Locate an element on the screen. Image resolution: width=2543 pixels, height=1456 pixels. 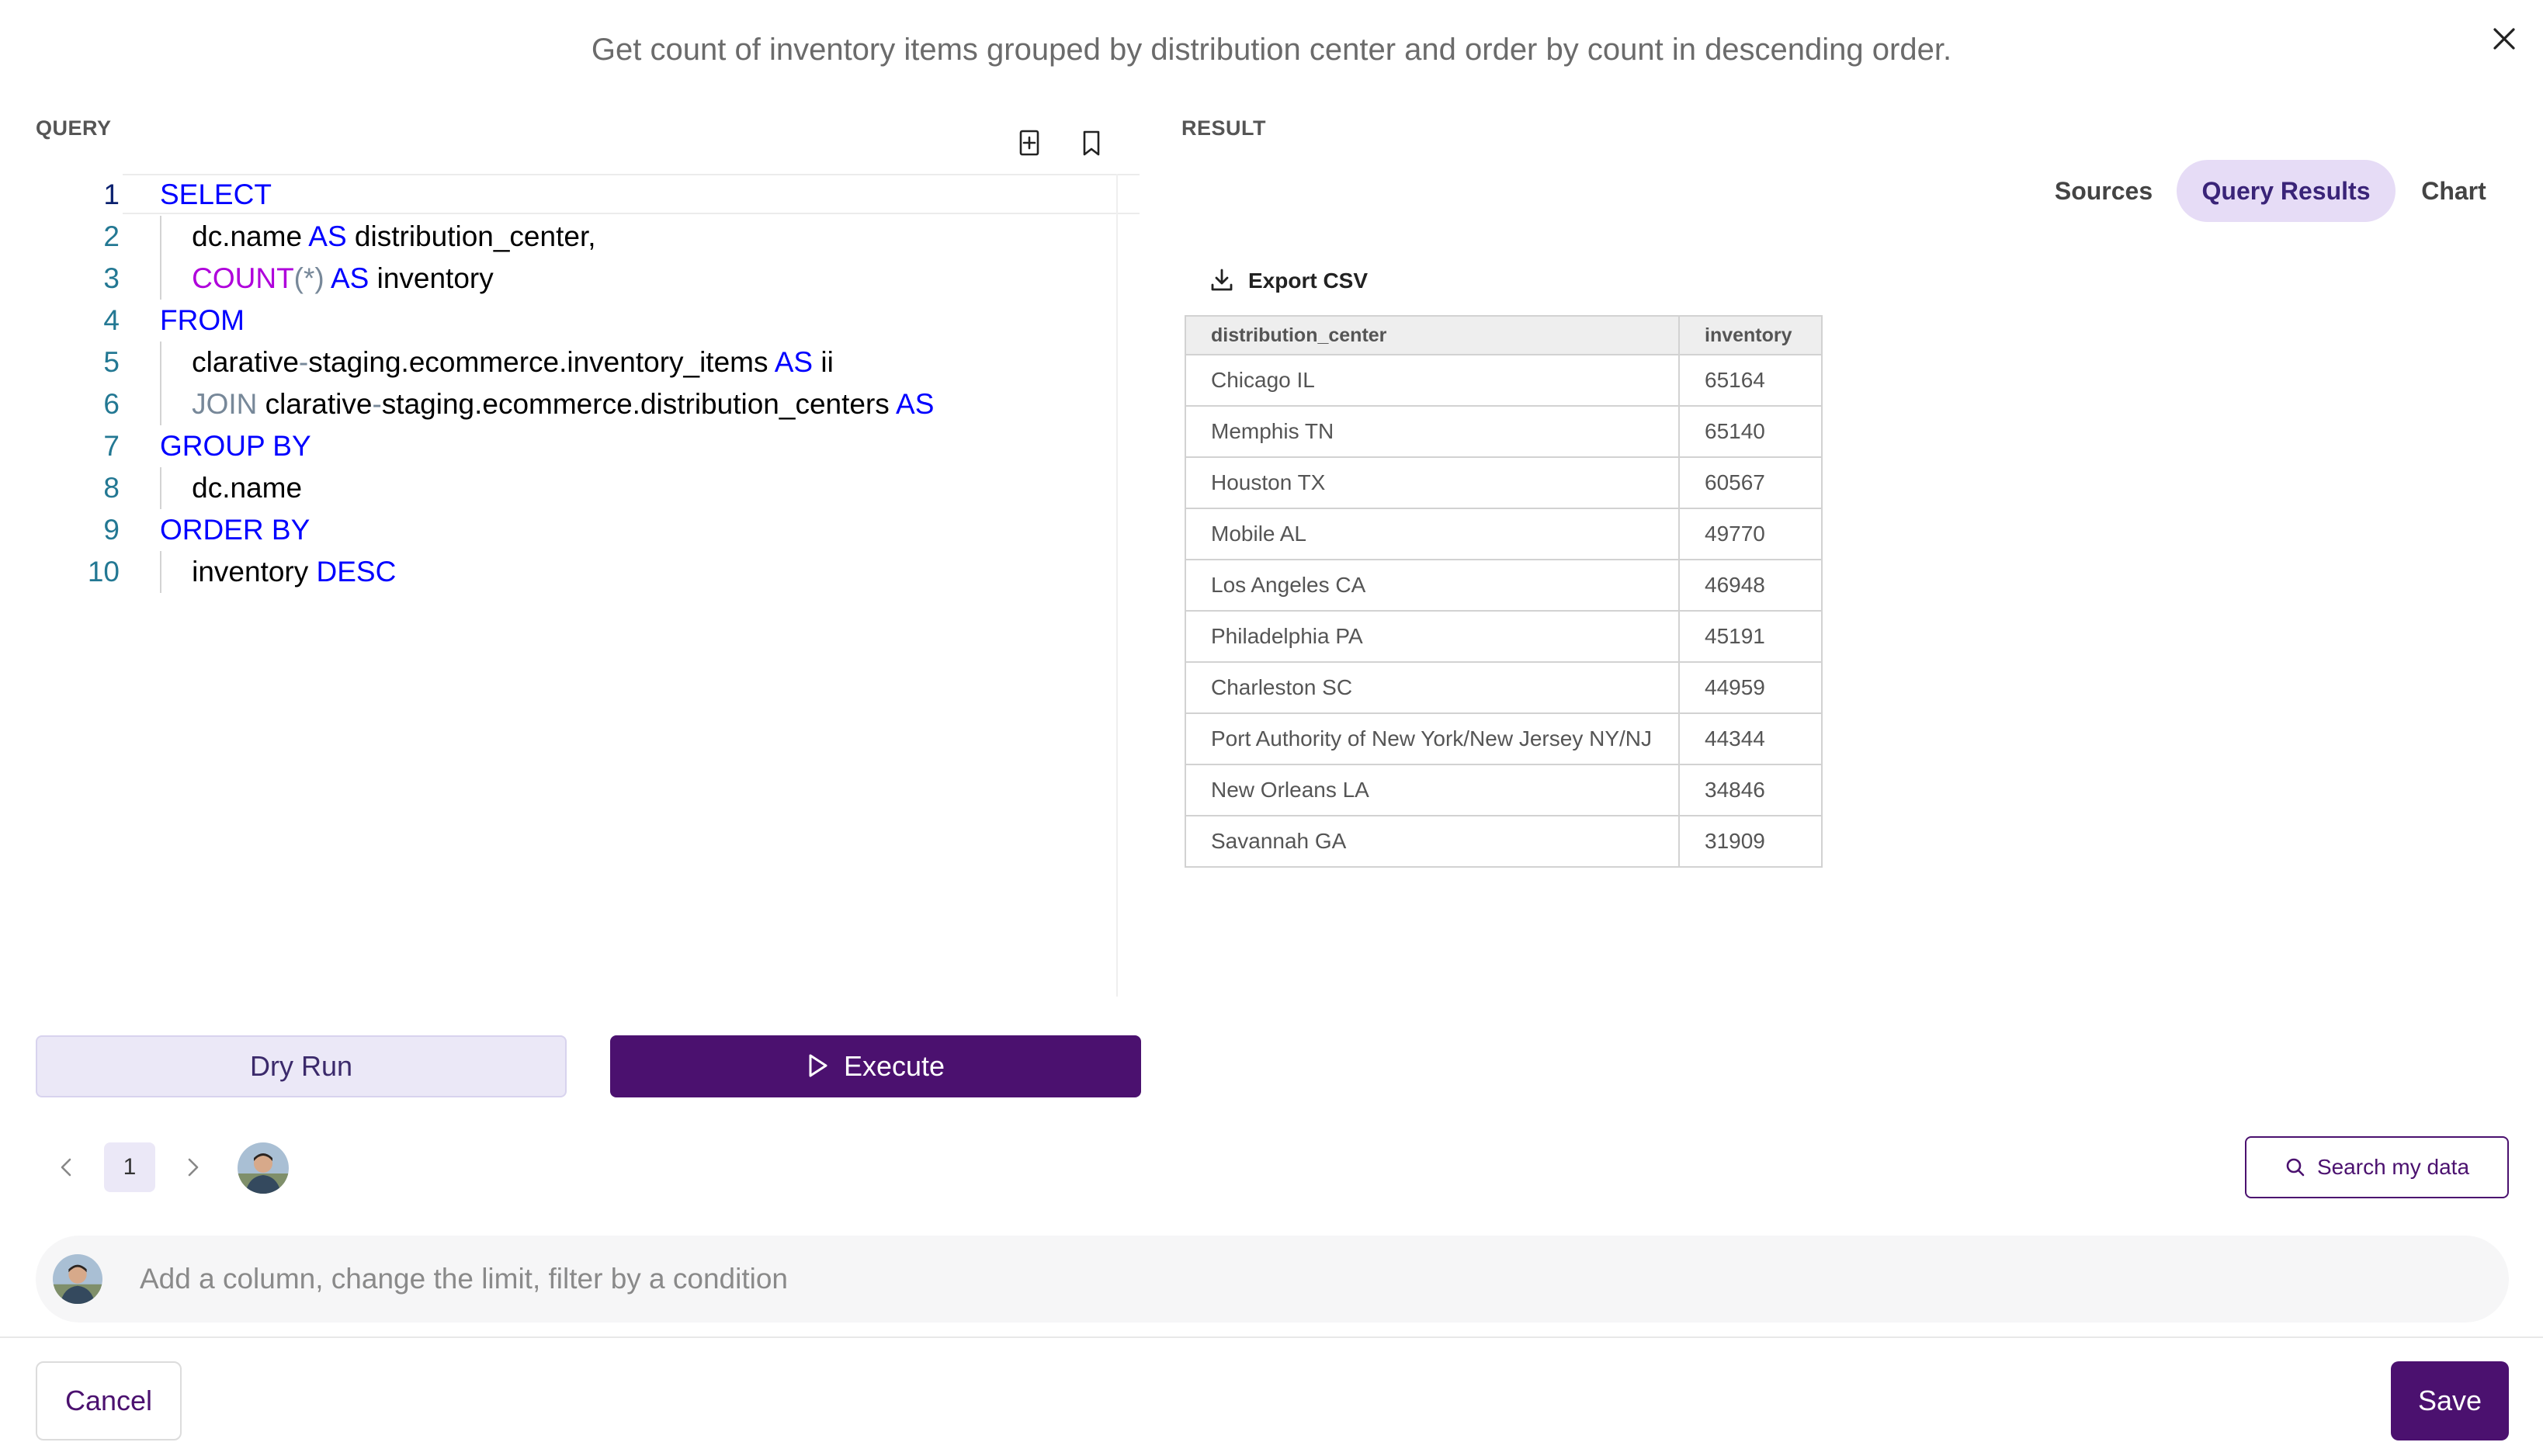
previous-page-button is located at coordinates (66, 1167).